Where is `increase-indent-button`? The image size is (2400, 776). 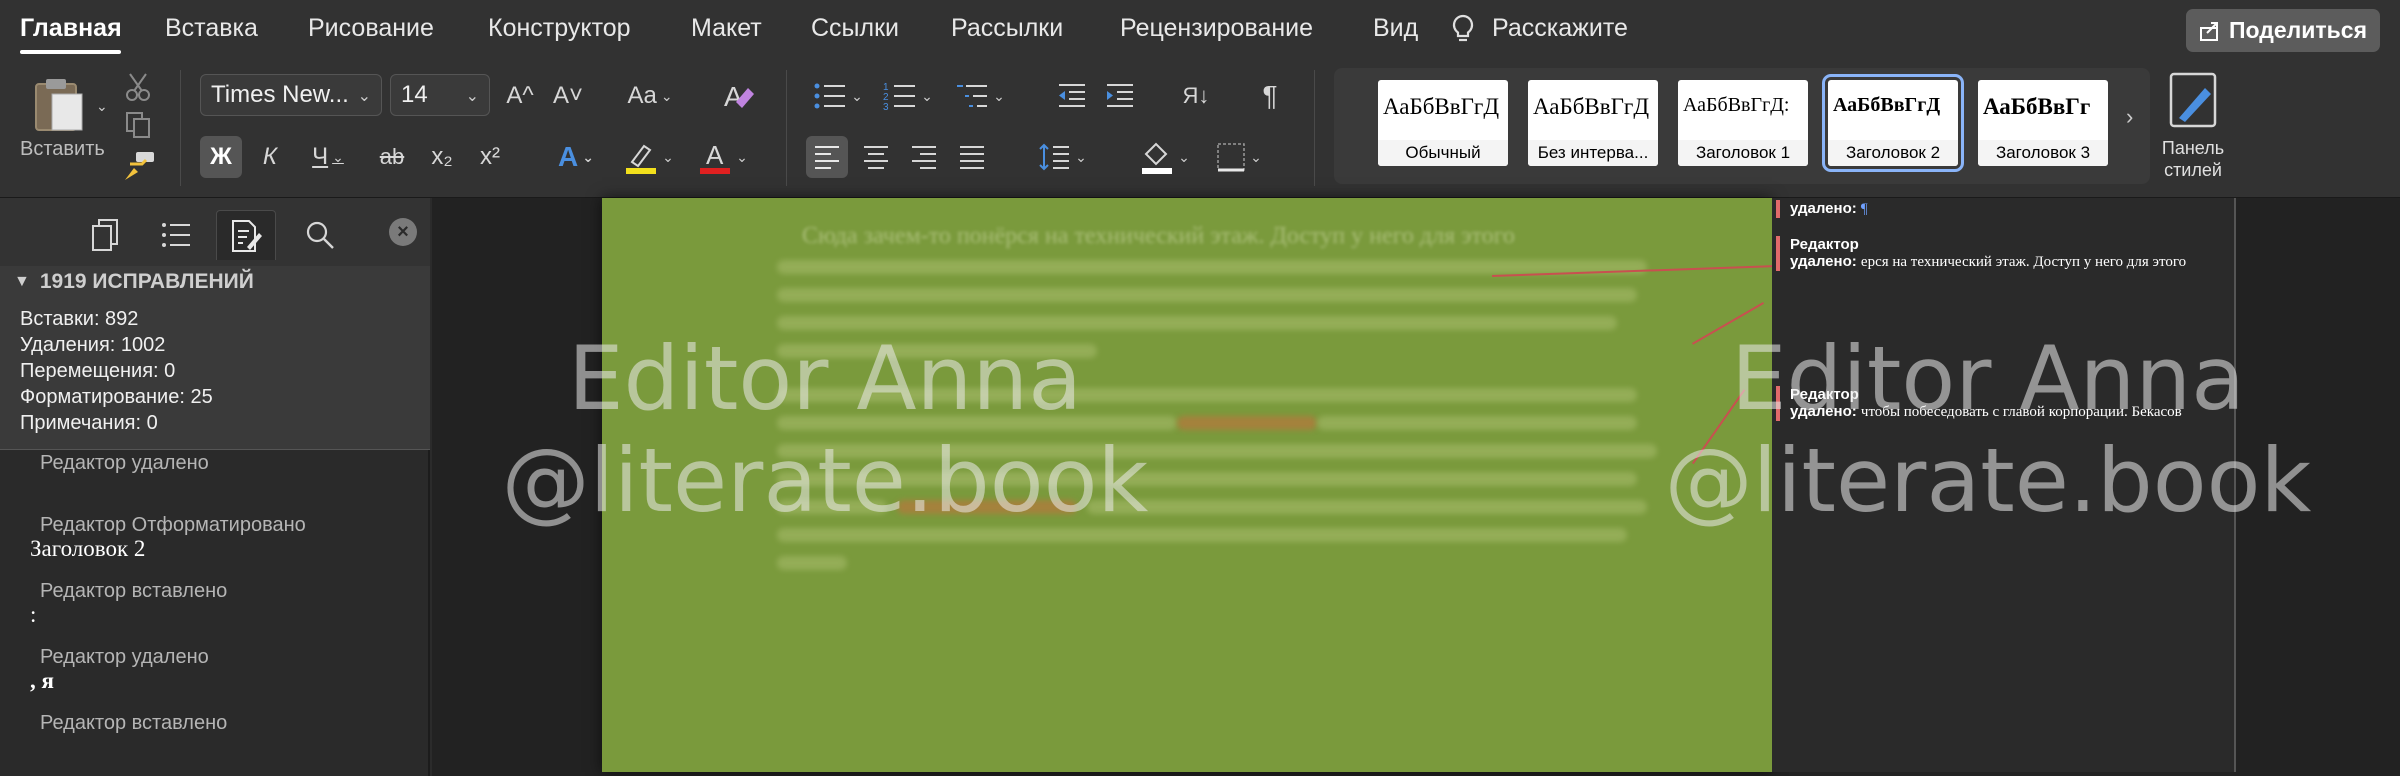 increase-indent-button is located at coordinates (1120, 96).